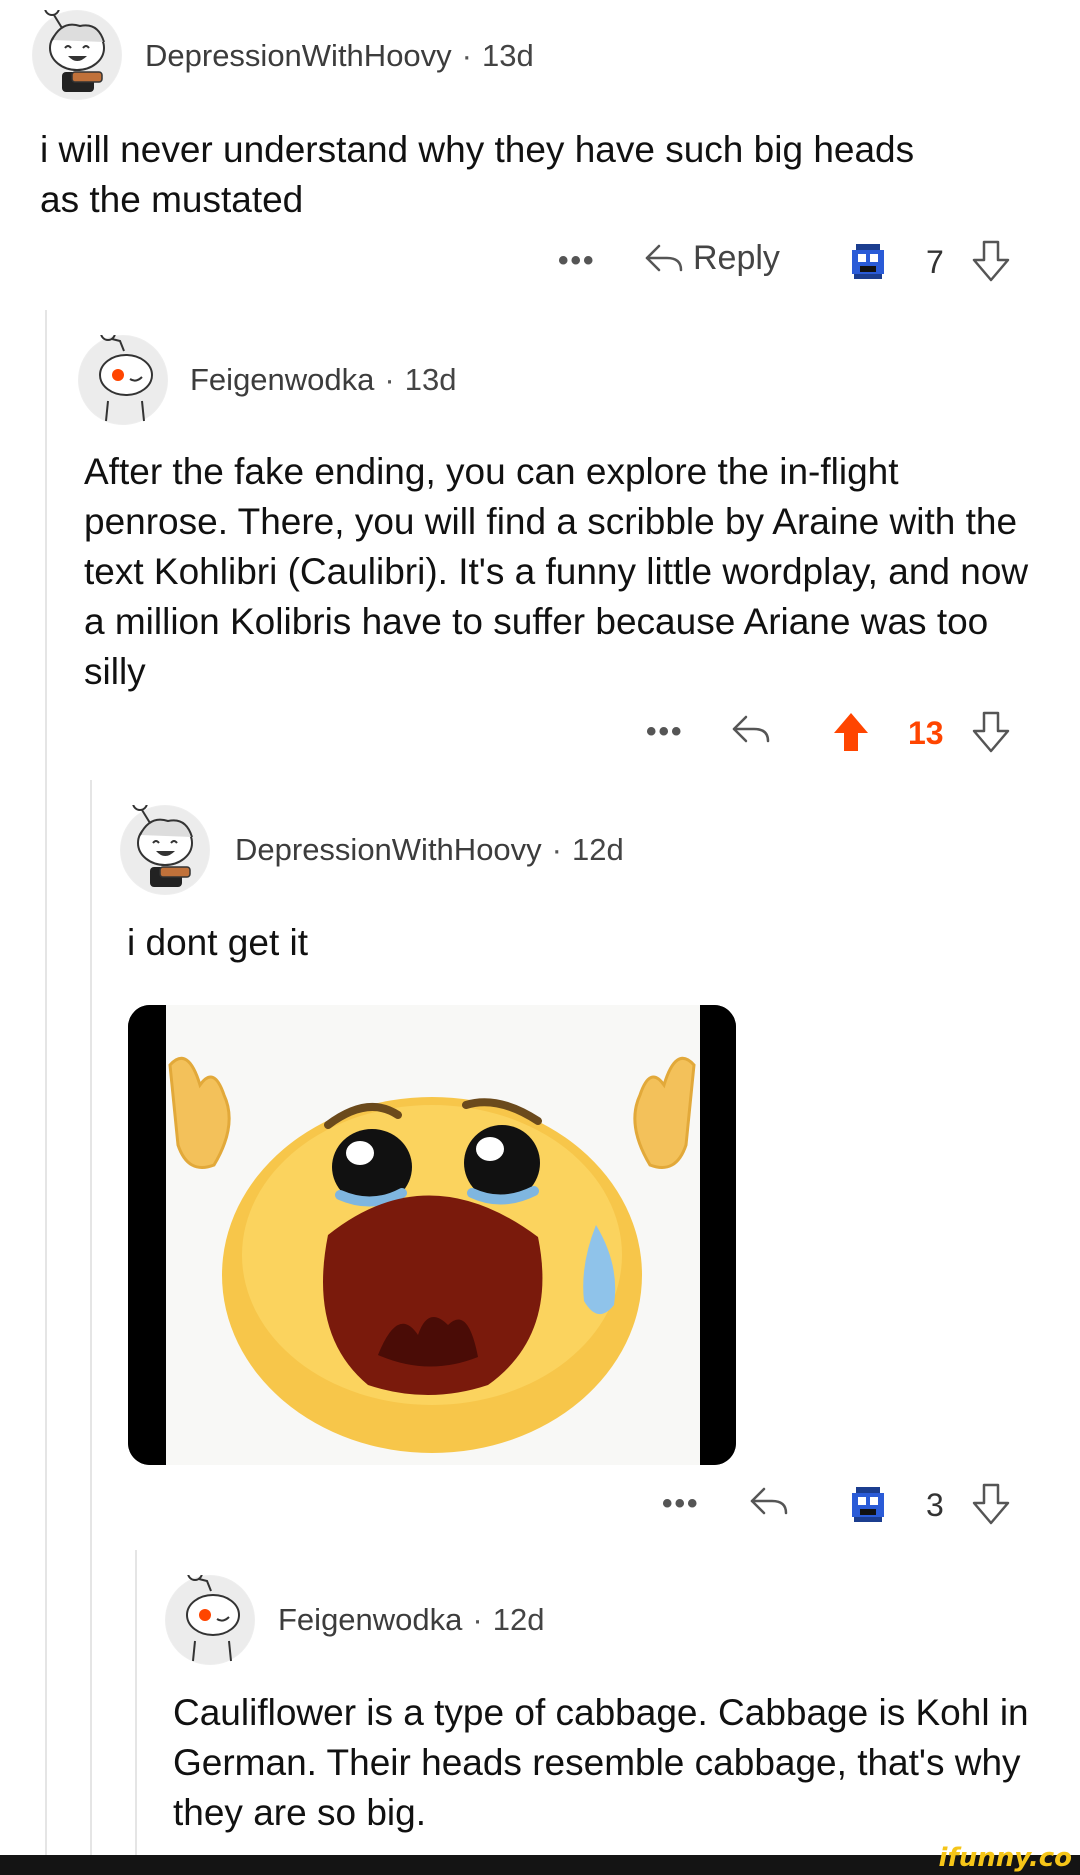 This screenshot has height=1875, width=1080. I want to click on comment-1-more-button: •••, so click(577, 261).